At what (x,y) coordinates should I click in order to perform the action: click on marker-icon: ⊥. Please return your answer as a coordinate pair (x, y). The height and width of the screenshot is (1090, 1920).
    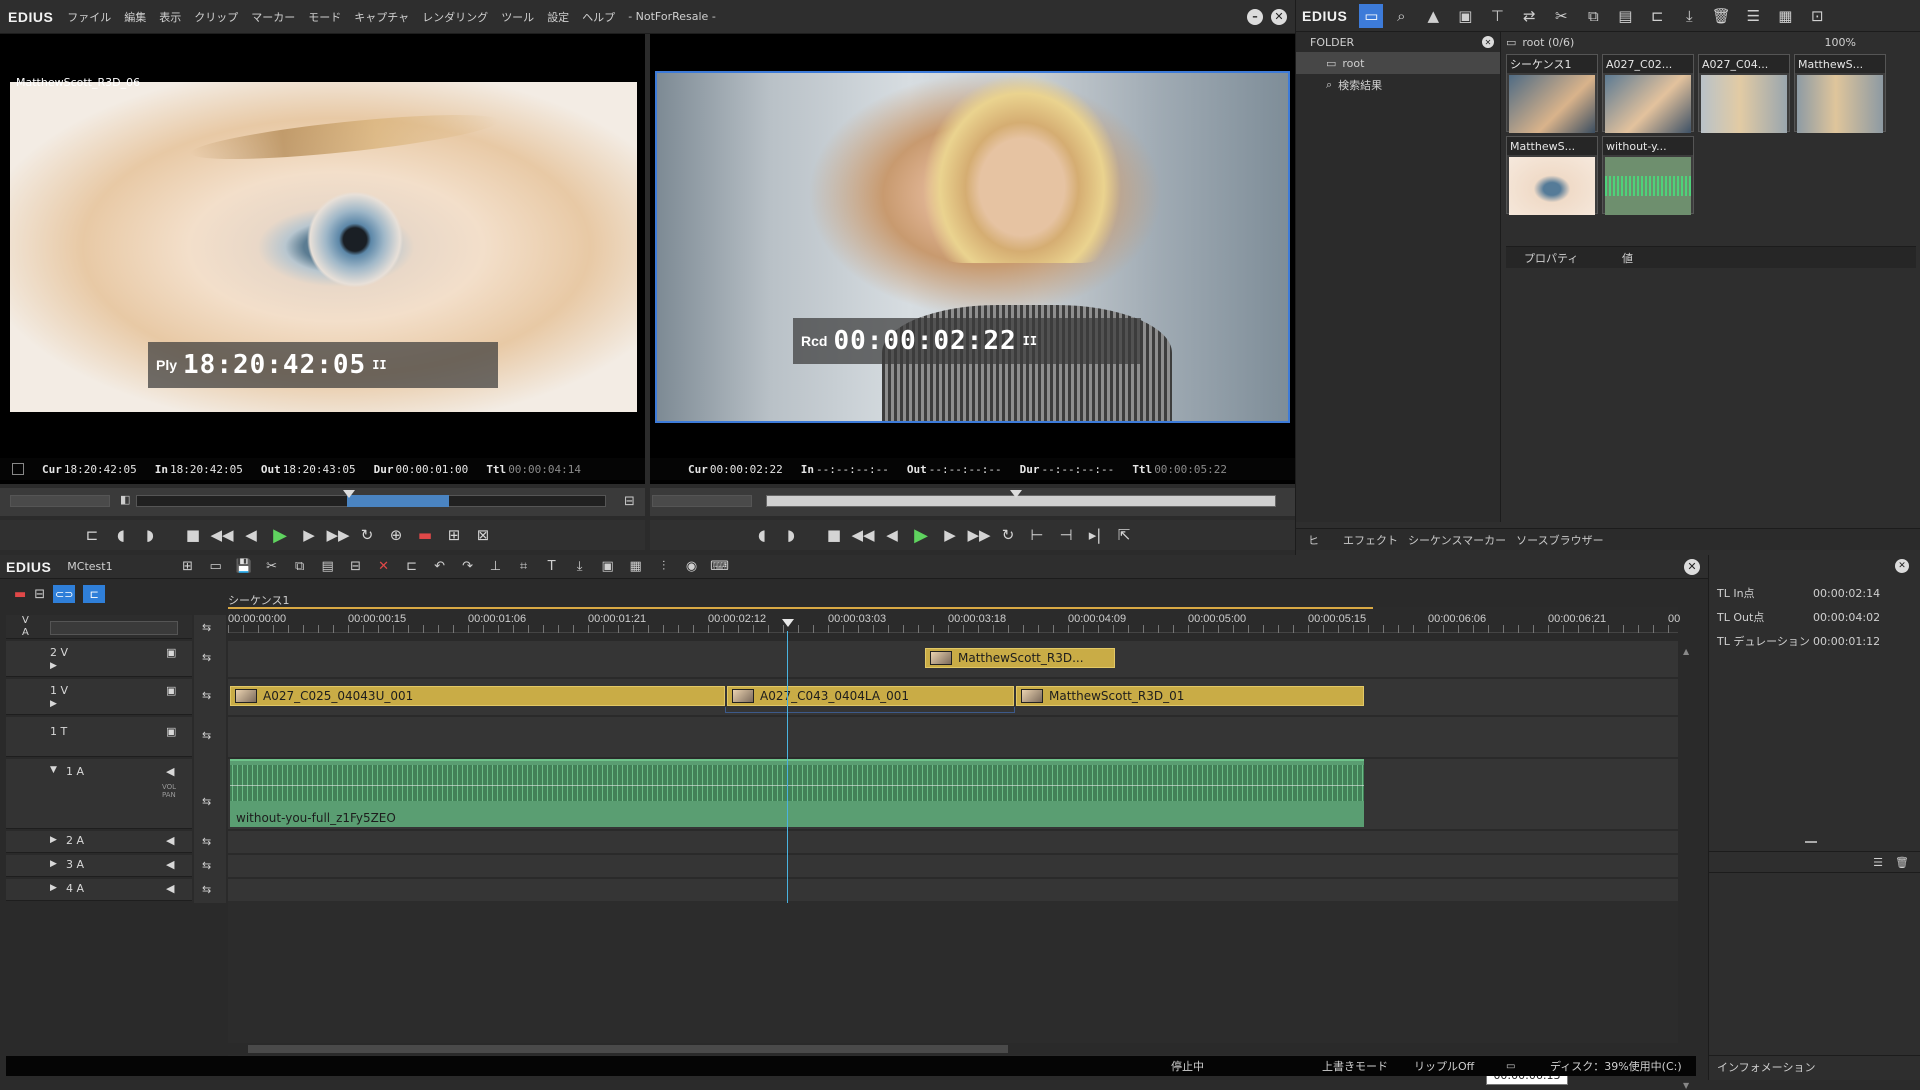
    Looking at the image, I should click on (496, 567).